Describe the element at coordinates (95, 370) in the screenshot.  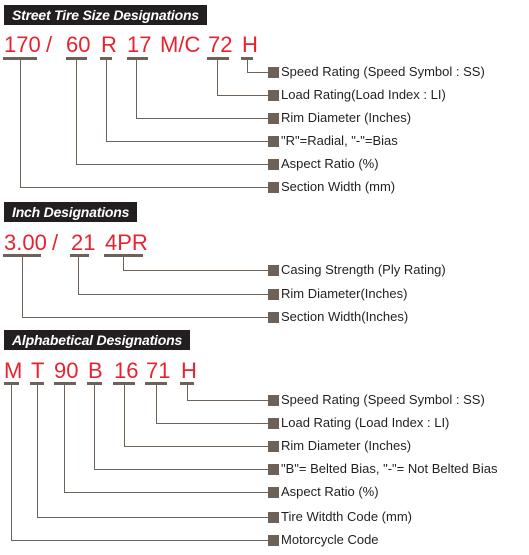
I see `code-construction: B` at that location.